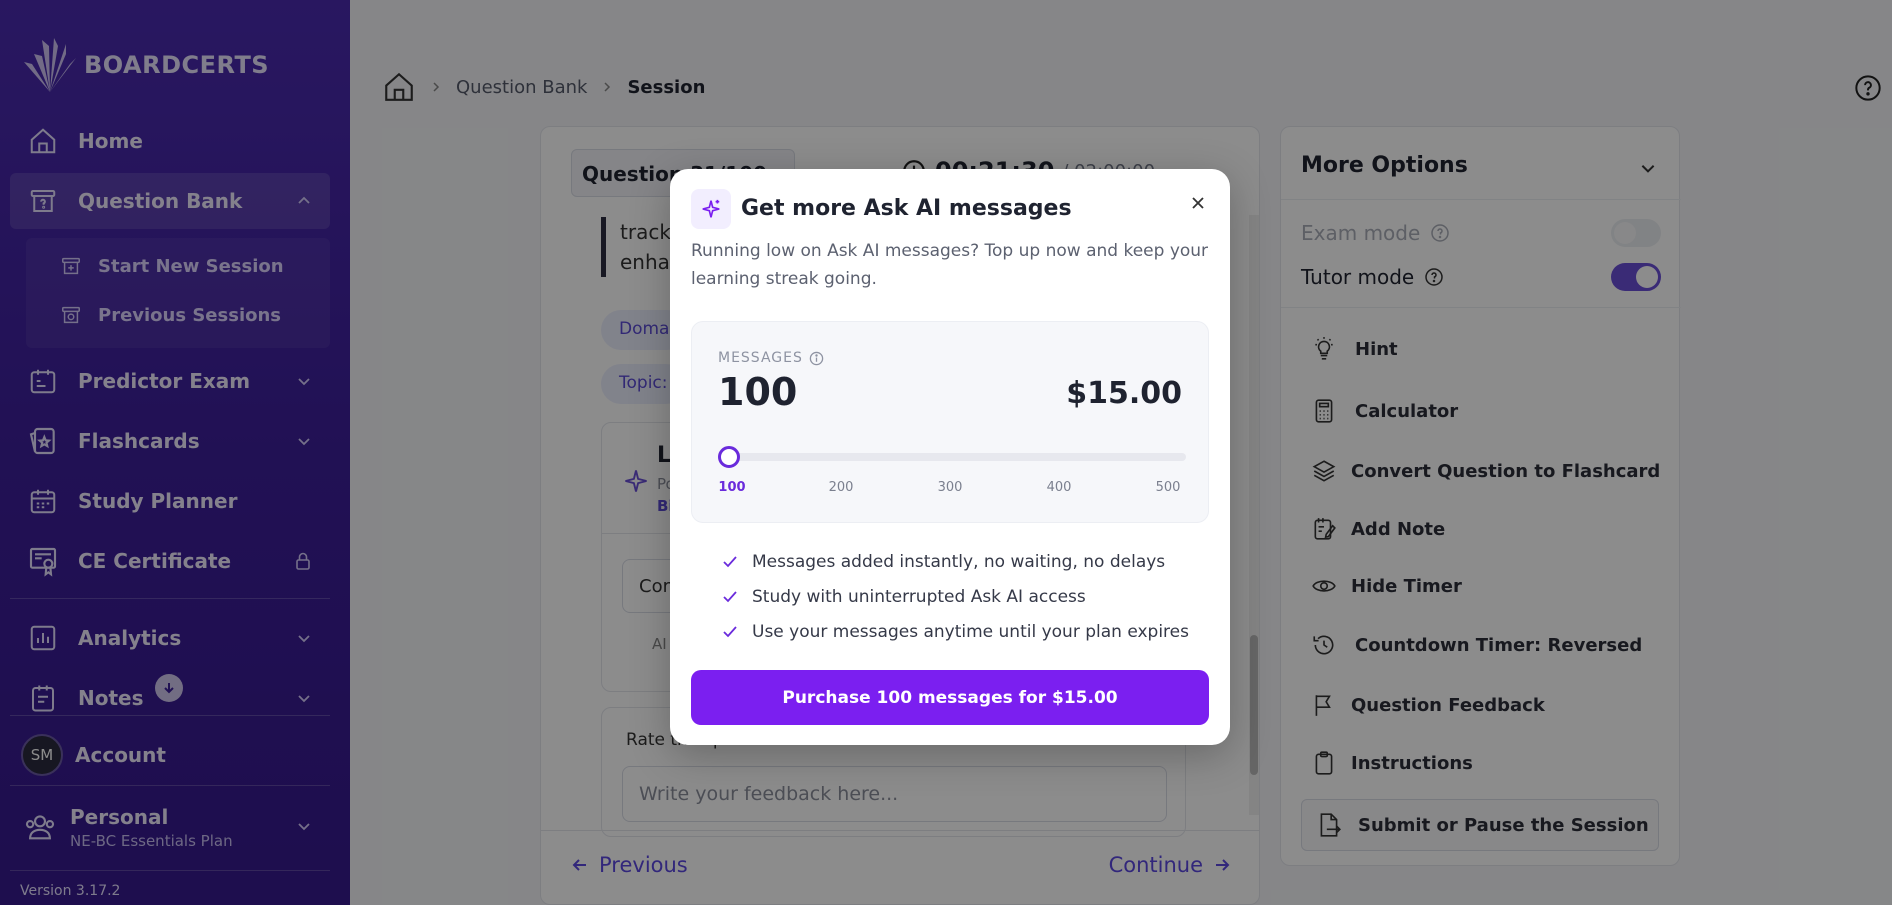 Image resolution: width=1892 pixels, height=905 pixels. What do you see at coordinates (950, 422) in the screenshot?
I see `pricing-card: MESSAGES 100 $15.00 100 200 300 400 500` at bounding box center [950, 422].